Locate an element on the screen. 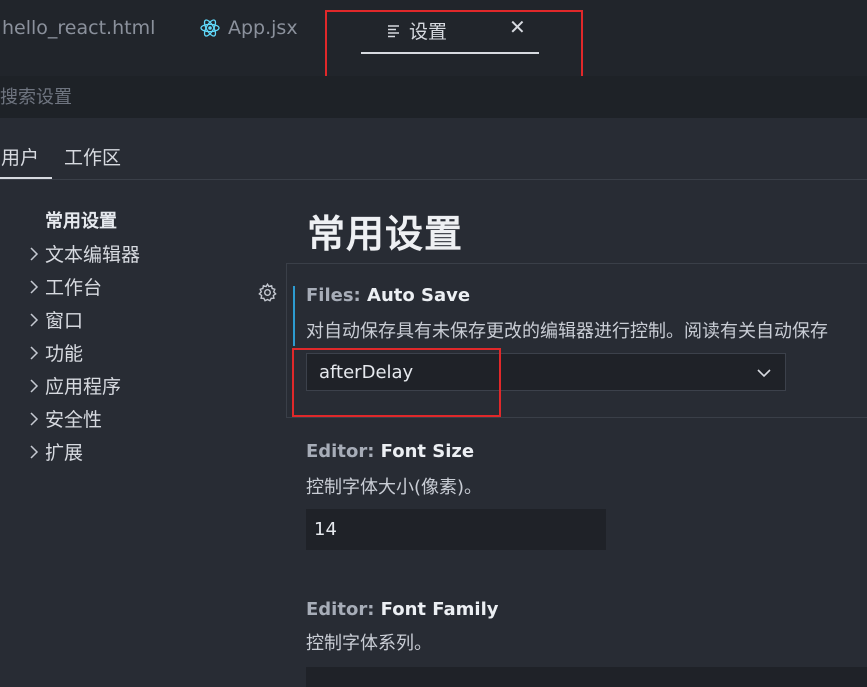 This screenshot has height=687, width=867. toc-item-label: 窗口 is located at coordinates (64, 321).